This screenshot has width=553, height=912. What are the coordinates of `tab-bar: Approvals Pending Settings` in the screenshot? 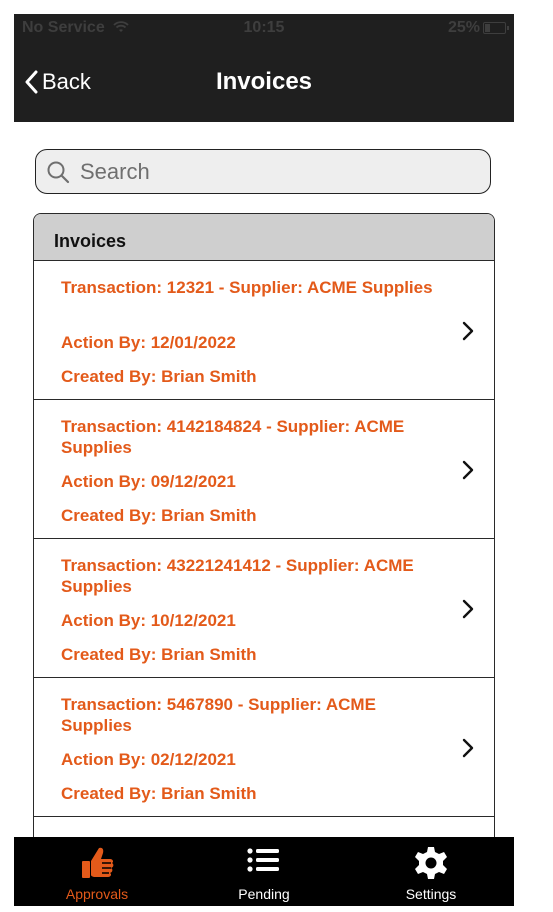 It's located at (264, 871).